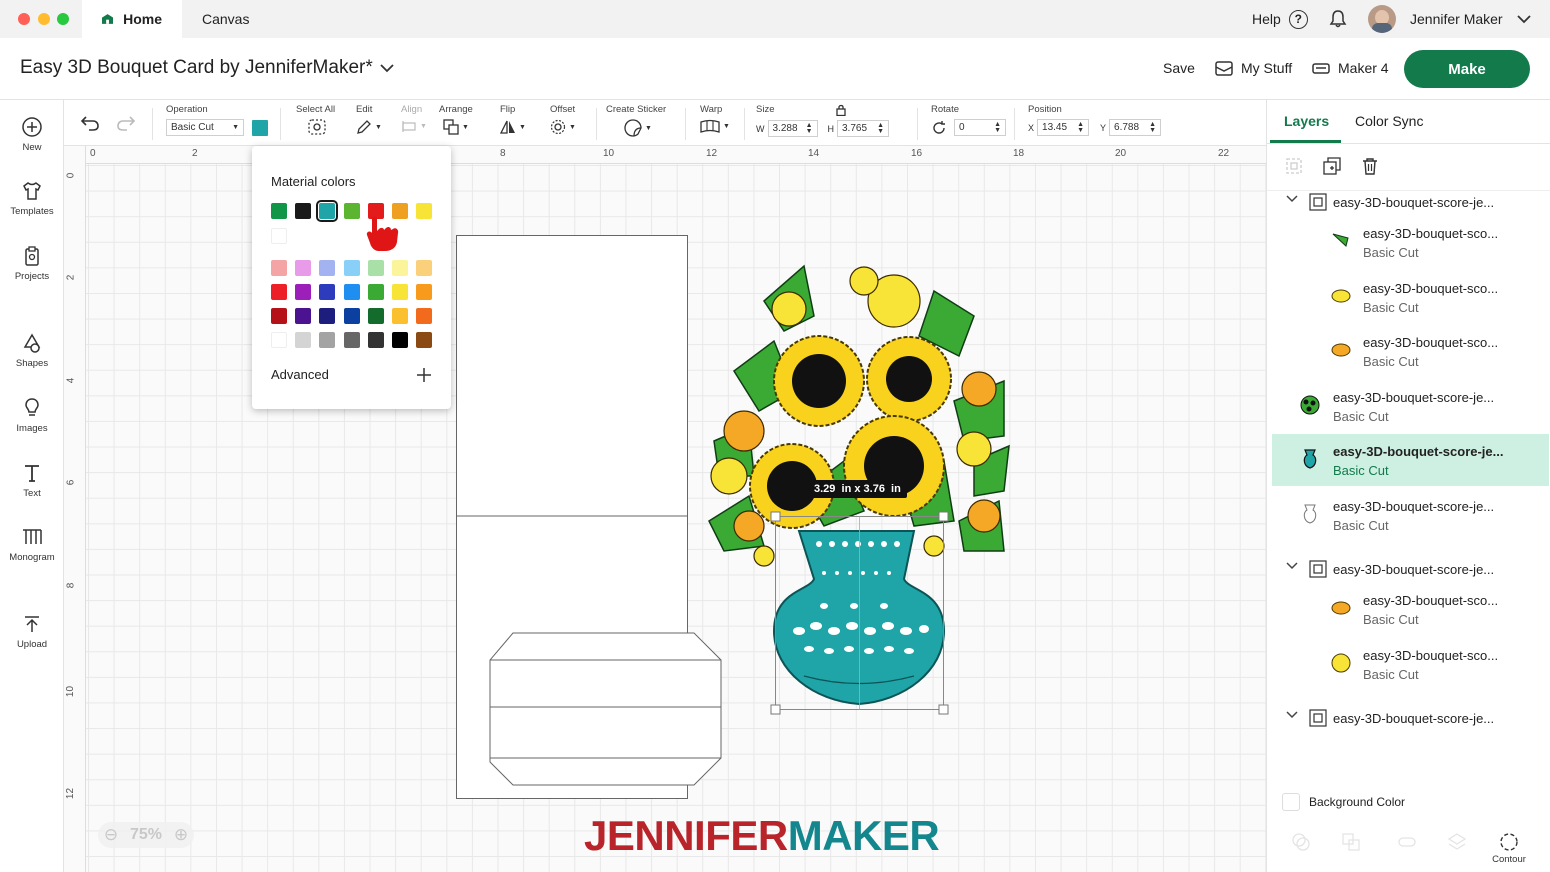  Describe the element at coordinates (636, 120) in the screenshot. I see `create-sticker-group: Create Sticker ▼` at that location.